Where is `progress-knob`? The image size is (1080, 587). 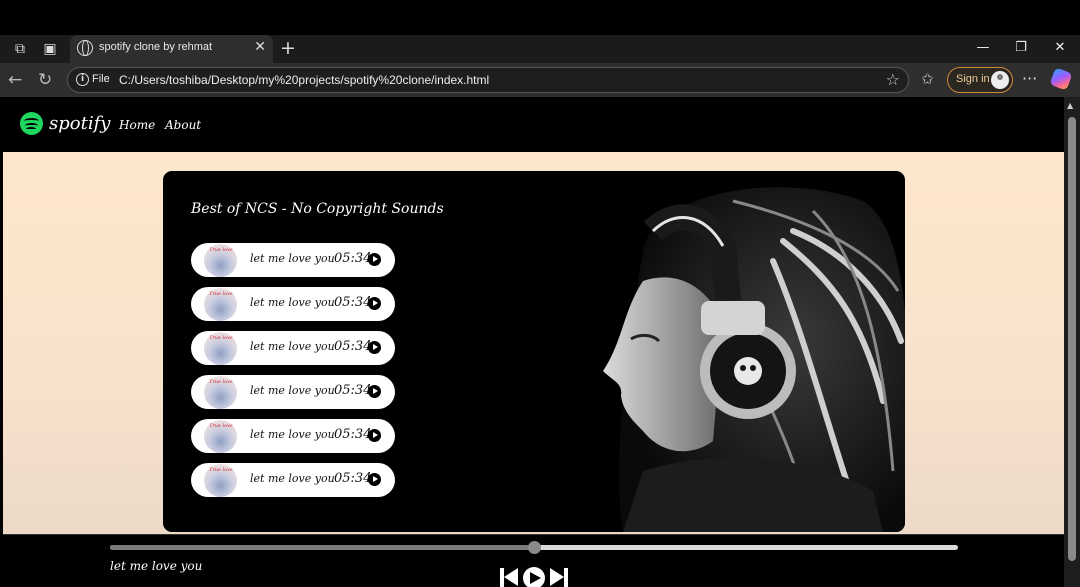 progress-knob is located at coordinates (534, 547).